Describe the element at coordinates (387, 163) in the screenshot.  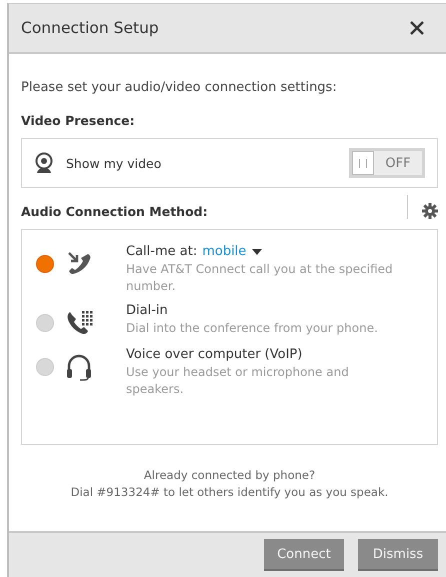
I see `video-toggle: OFF` at that location.